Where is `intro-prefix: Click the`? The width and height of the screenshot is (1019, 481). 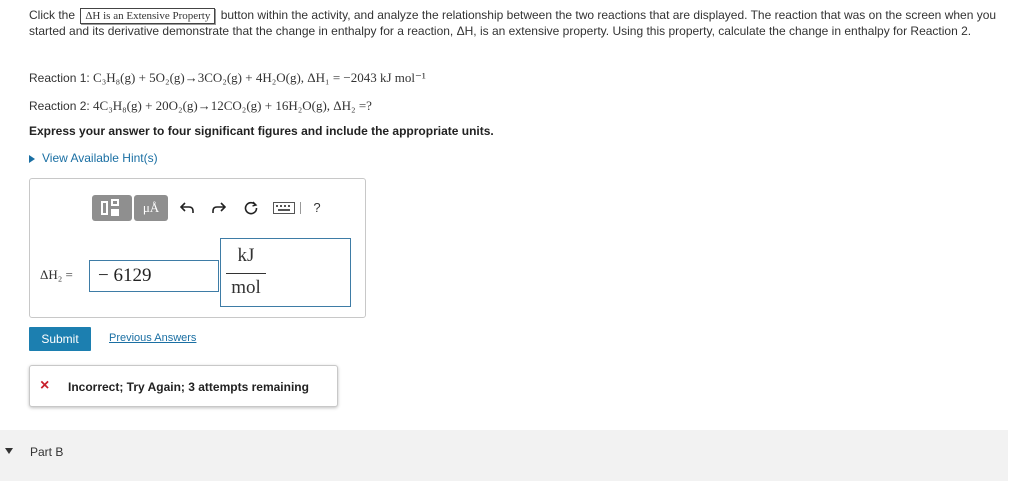
intro-prefix: Click the is located at coordinates (52, 15).